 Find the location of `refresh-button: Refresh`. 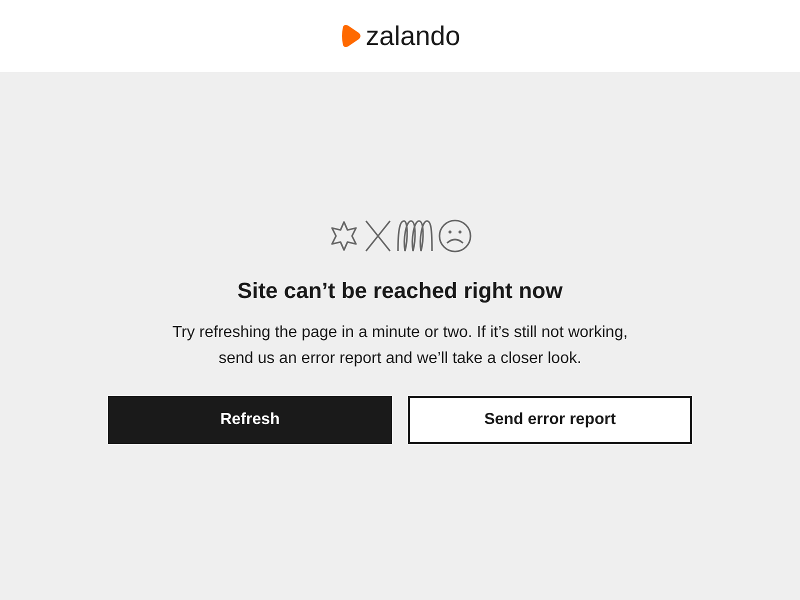

refresh-button: Refresh is located at coordinates (250, 420).